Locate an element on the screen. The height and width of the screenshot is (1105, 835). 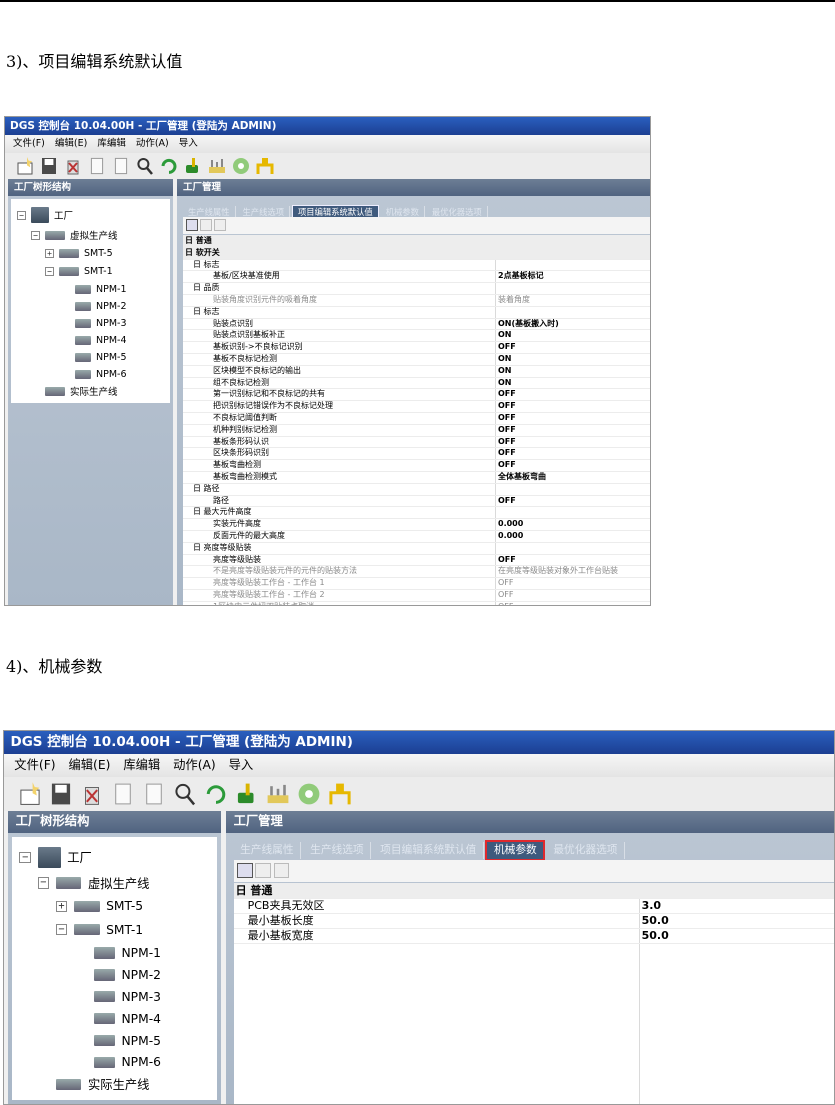
property-row: 区块模型不良标记的输出 ON is located at coordinates (416, 371).